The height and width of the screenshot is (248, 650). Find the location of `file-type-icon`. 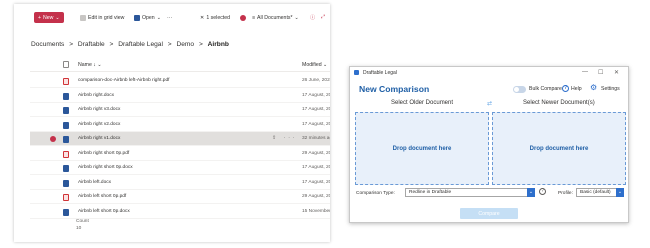

file-type-icon is located at coordinates (66, 64).